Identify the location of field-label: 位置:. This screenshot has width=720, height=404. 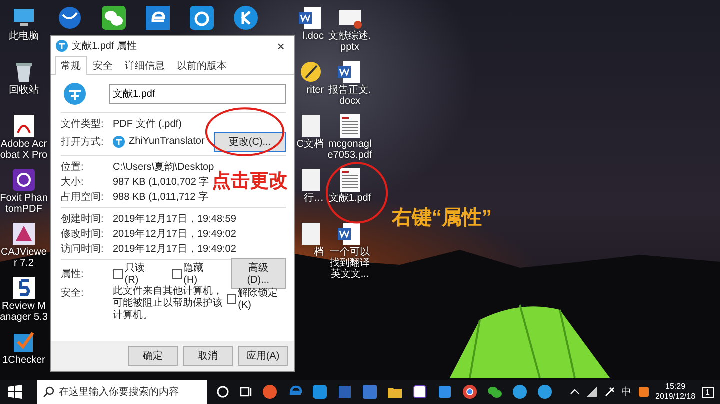
(73, 167).